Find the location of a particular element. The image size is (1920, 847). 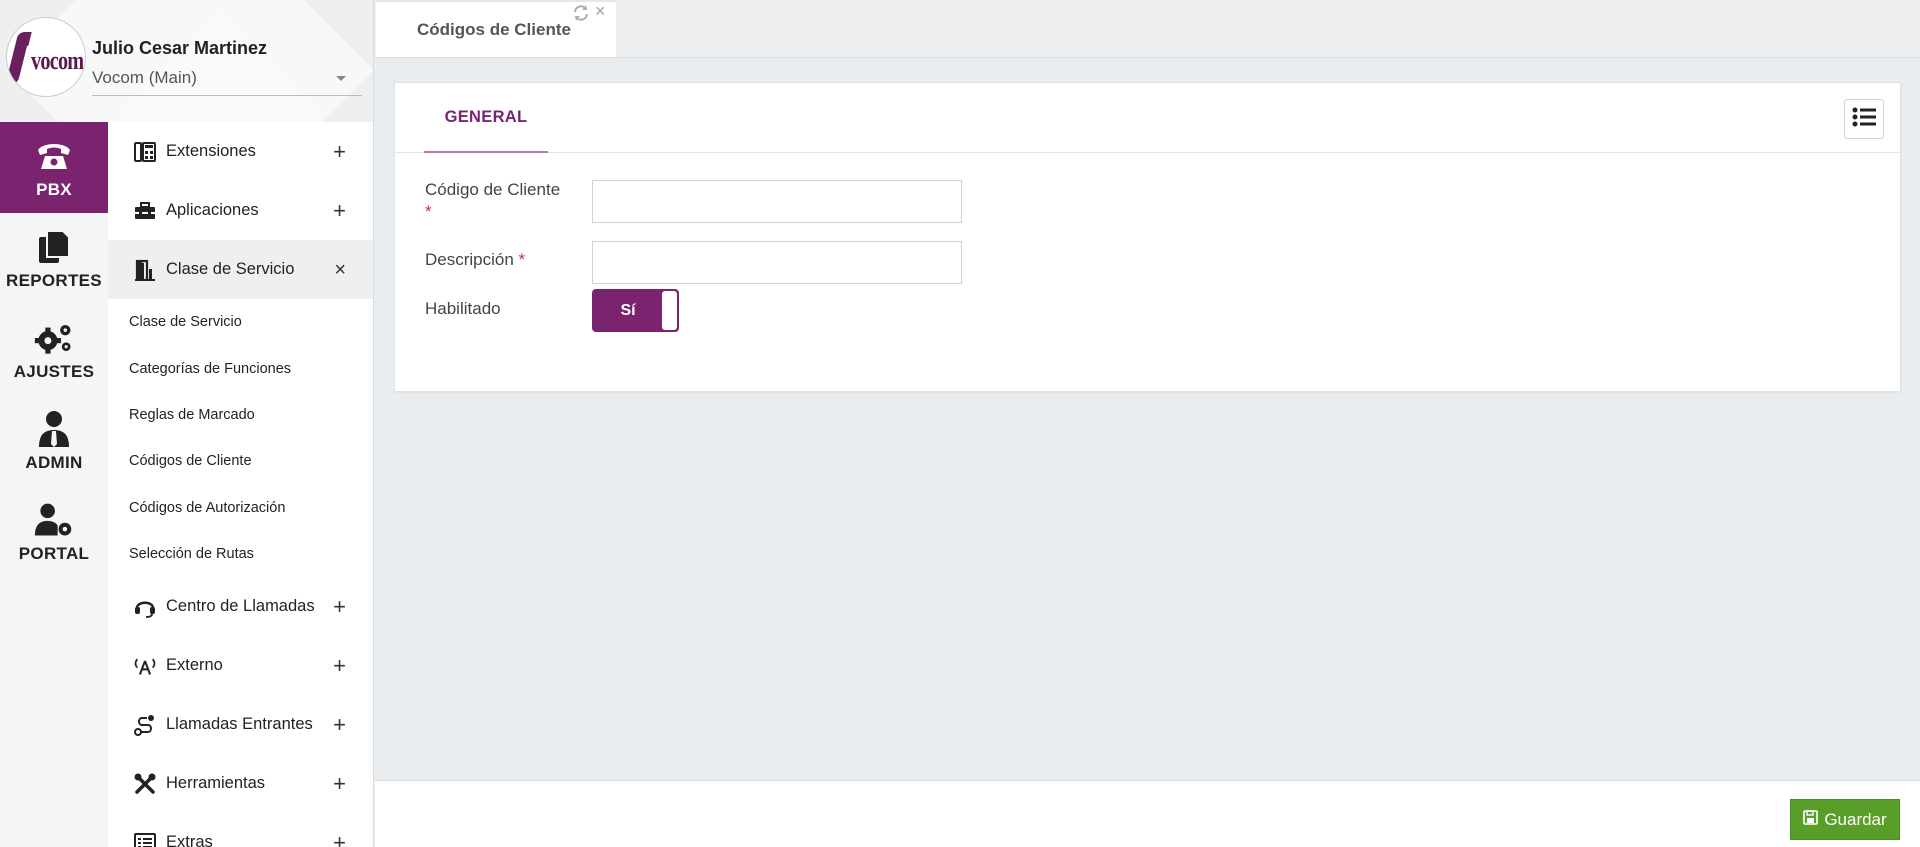

route-icon is located at coordinates (145, 725).